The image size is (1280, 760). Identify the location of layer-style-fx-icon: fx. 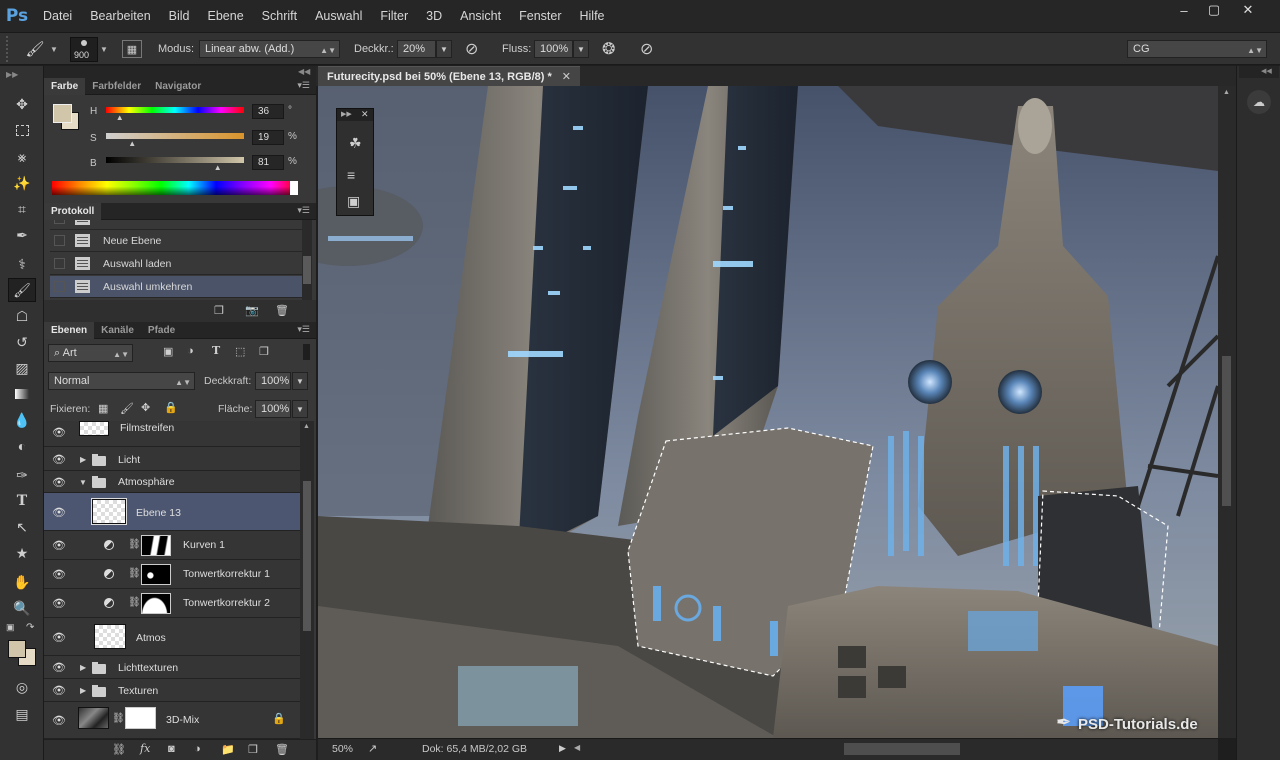
(145, 748).